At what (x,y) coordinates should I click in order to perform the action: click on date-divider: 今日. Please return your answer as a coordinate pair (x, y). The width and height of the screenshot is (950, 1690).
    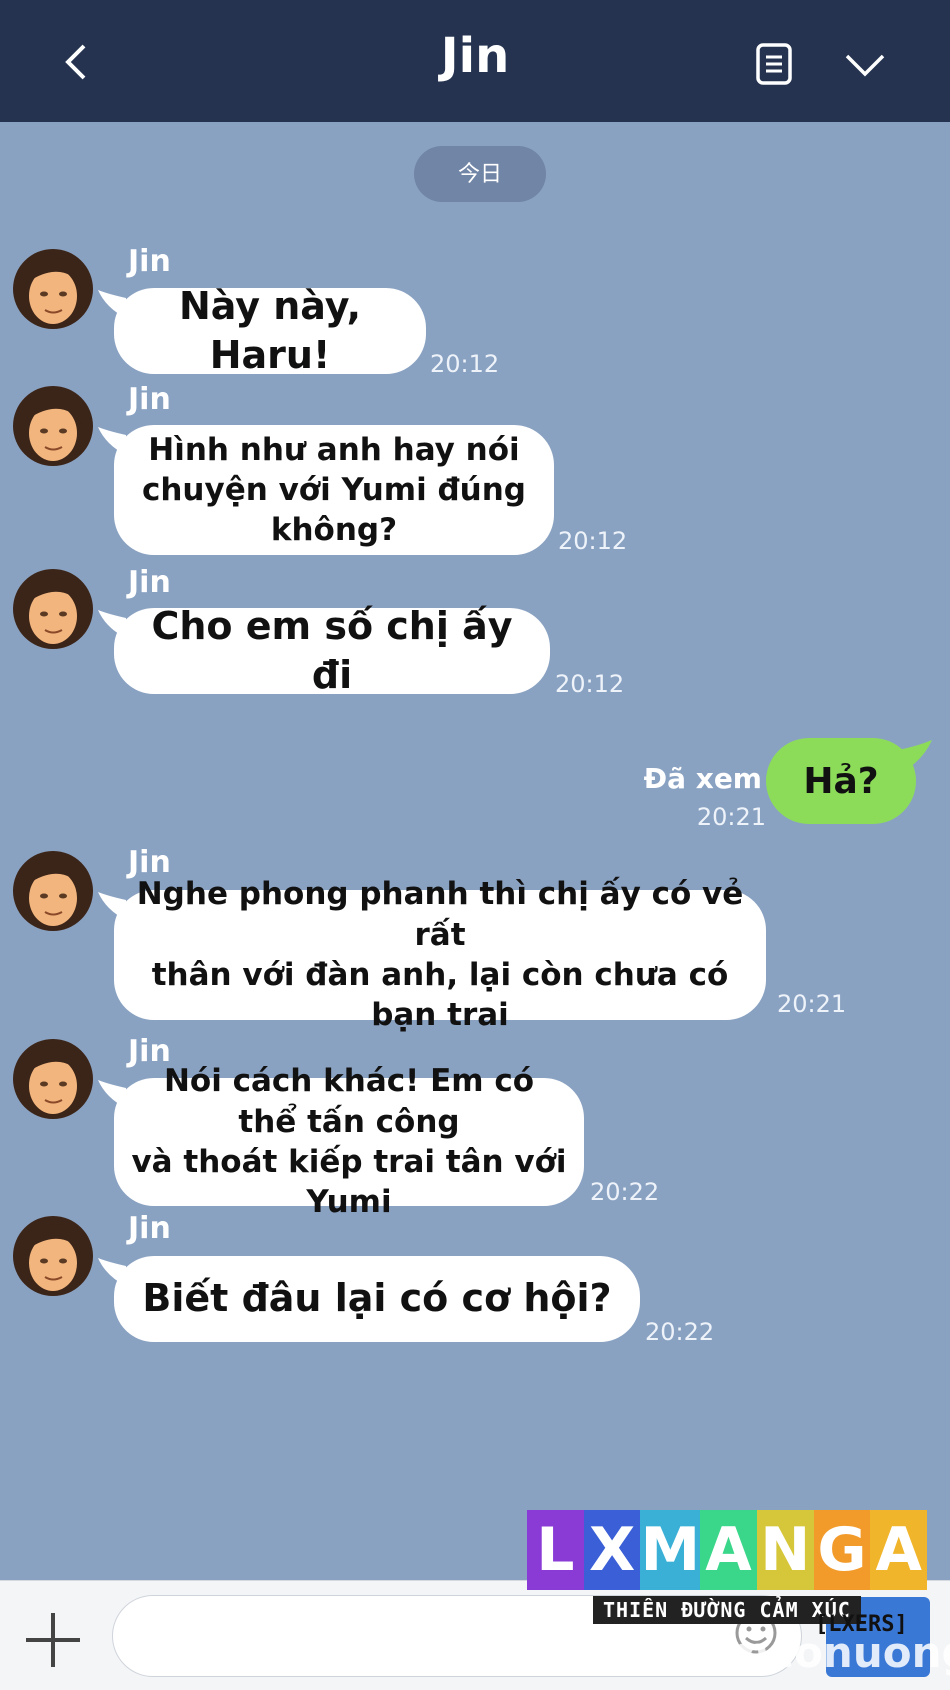
    Looking at the image, I should click on (480, 174).